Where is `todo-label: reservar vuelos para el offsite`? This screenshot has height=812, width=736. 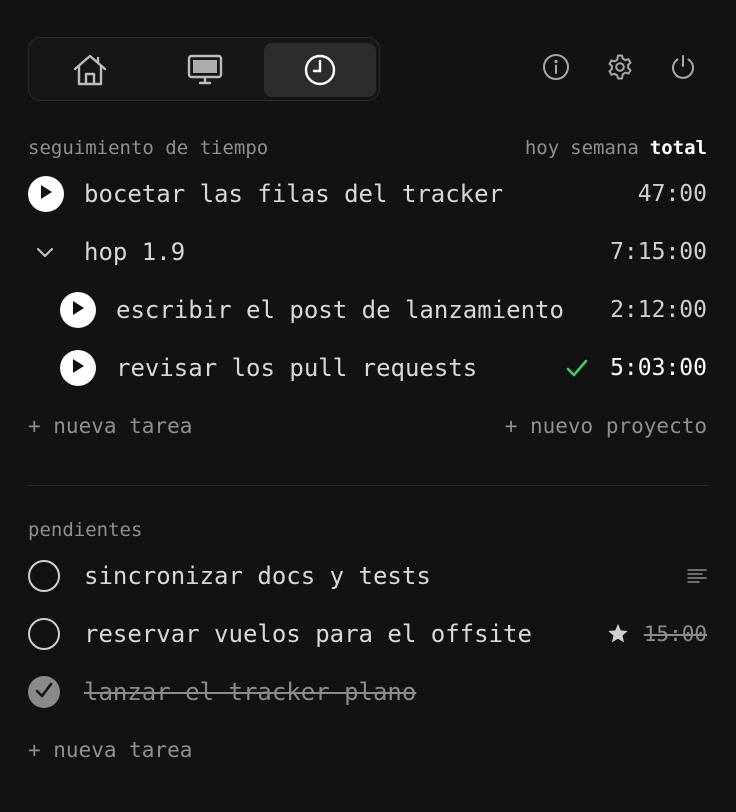
todo-label: reservar vuelos para el offsite is located at coordinates (308, 634).